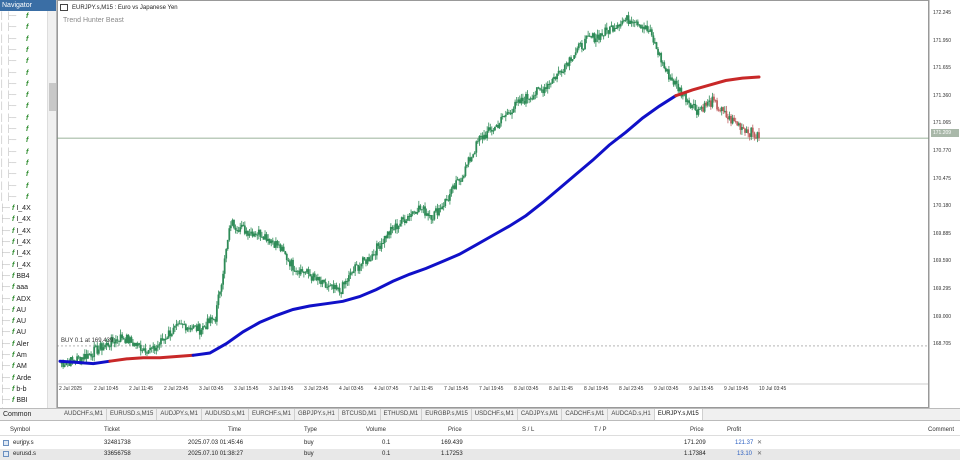 The height and width of the screenshot is (460, 960). I want to click on navigator-item: ├─ f Aler, so click(23, 344).